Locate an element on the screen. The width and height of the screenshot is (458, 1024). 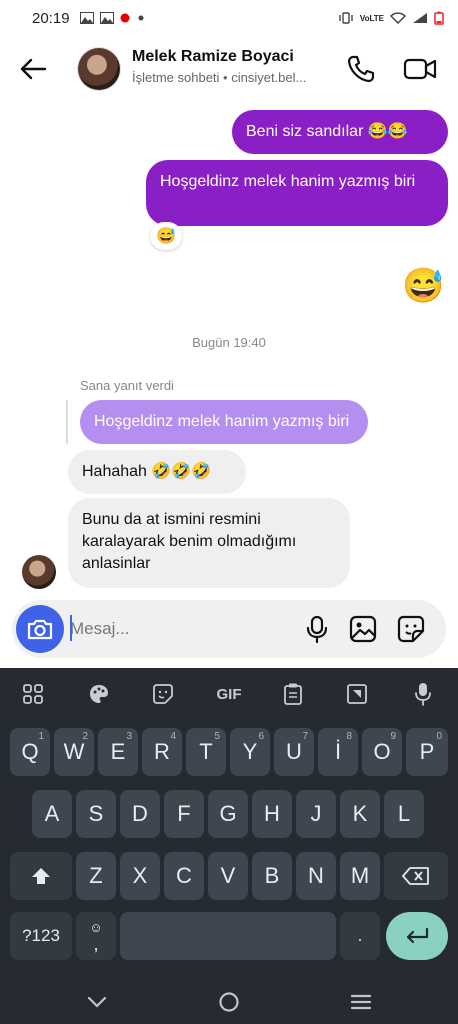
back-button is located at coordinates (33, 69).